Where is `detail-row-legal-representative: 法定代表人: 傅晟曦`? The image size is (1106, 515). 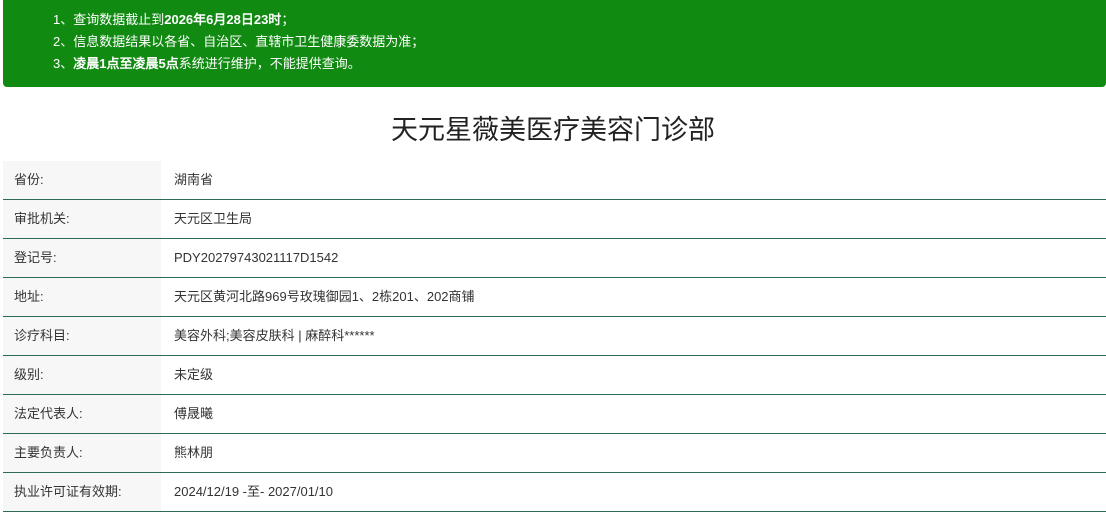 detail-row-legal-representative: 法定代表人: 傅晟曦 is located at coordinates (554, 414).